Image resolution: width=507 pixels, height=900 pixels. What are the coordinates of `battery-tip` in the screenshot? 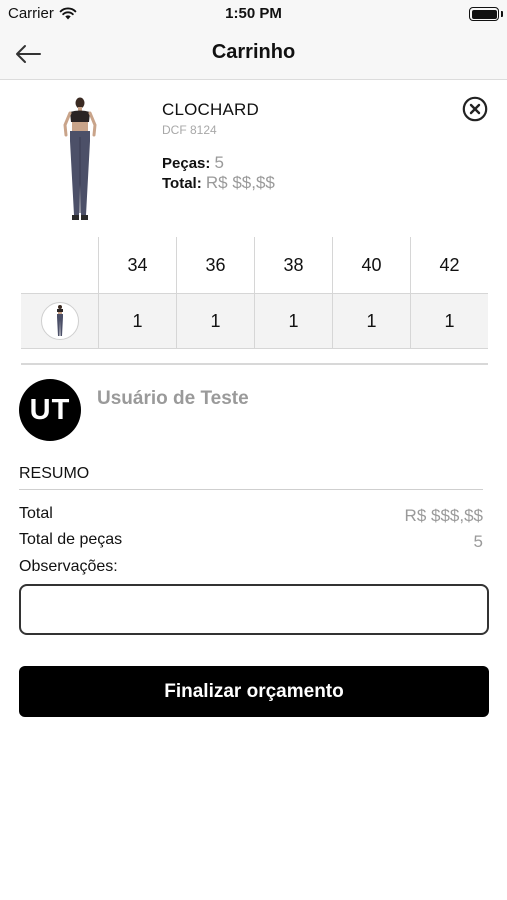 It's located at (501, 14).